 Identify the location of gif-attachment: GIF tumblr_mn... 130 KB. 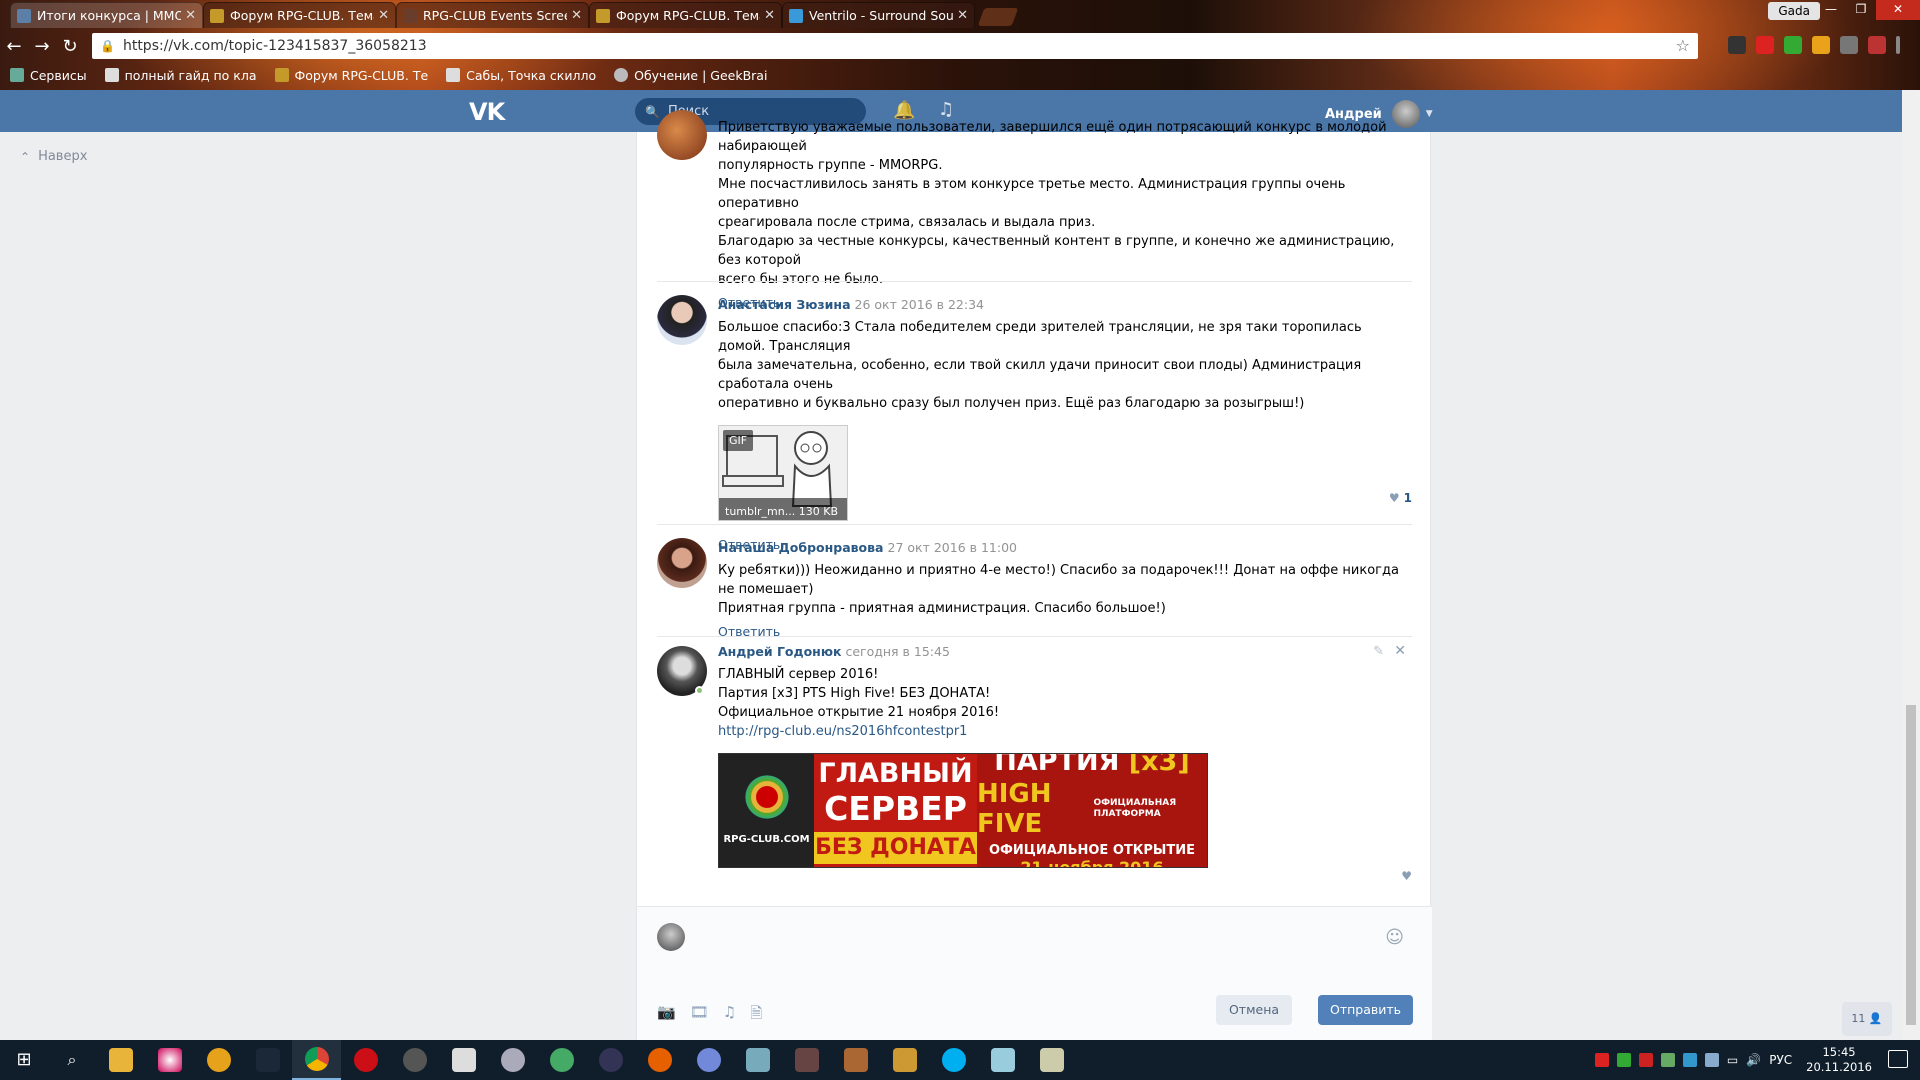
(783, 473).